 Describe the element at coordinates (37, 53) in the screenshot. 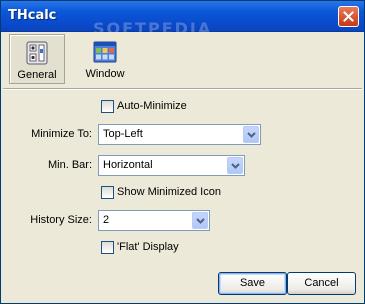

I see `general-settings-icon` at that location.